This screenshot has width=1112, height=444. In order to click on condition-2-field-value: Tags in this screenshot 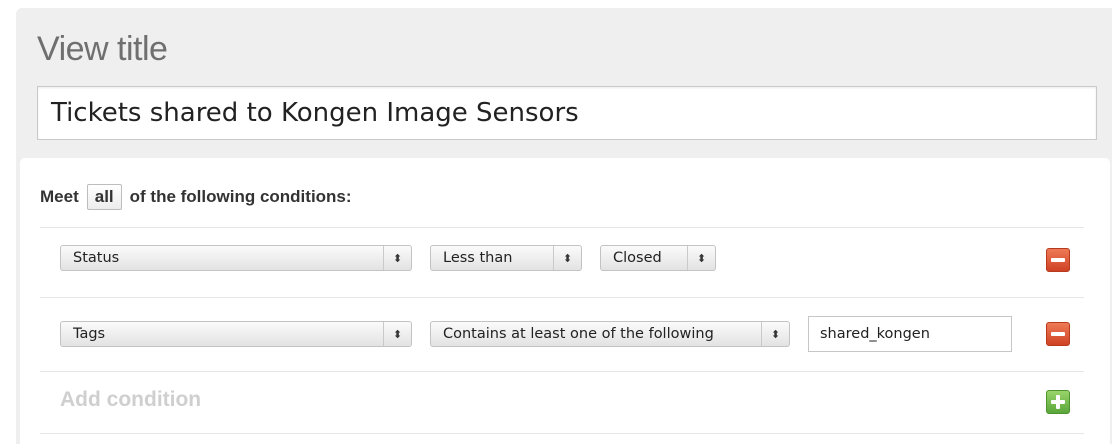, I will do `click(89, 334)`.